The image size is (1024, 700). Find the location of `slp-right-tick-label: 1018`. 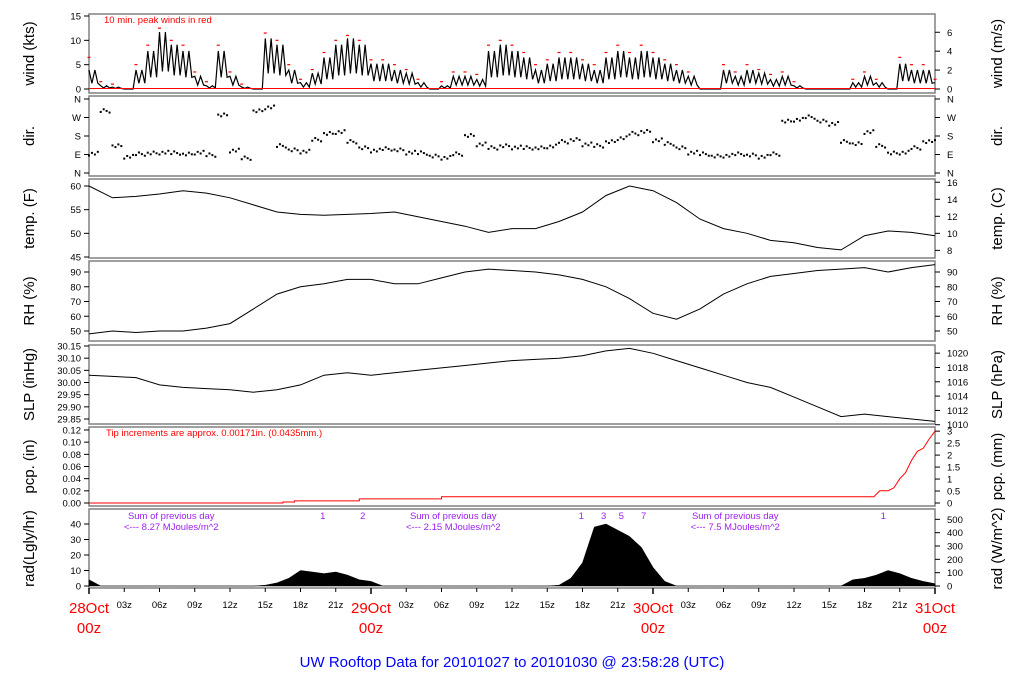

slp-right-tick-label: 1018 is located at coordinates (957, 368).